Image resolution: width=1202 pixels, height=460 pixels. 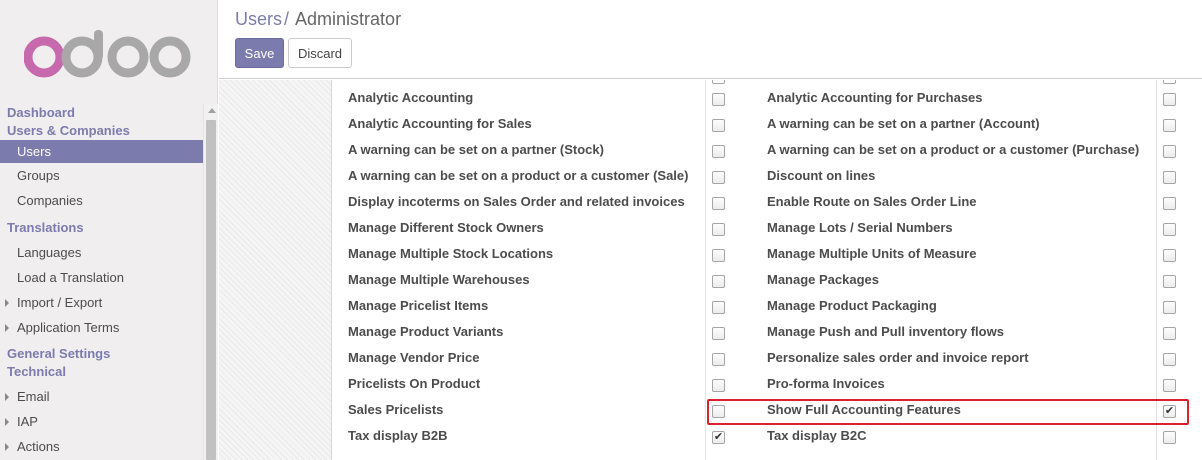 What do you see at coordinates (101, 277) in the screenshot?
I see `sidebar-item-load-translation: Load a Translation` at bounding box center [101, 277].